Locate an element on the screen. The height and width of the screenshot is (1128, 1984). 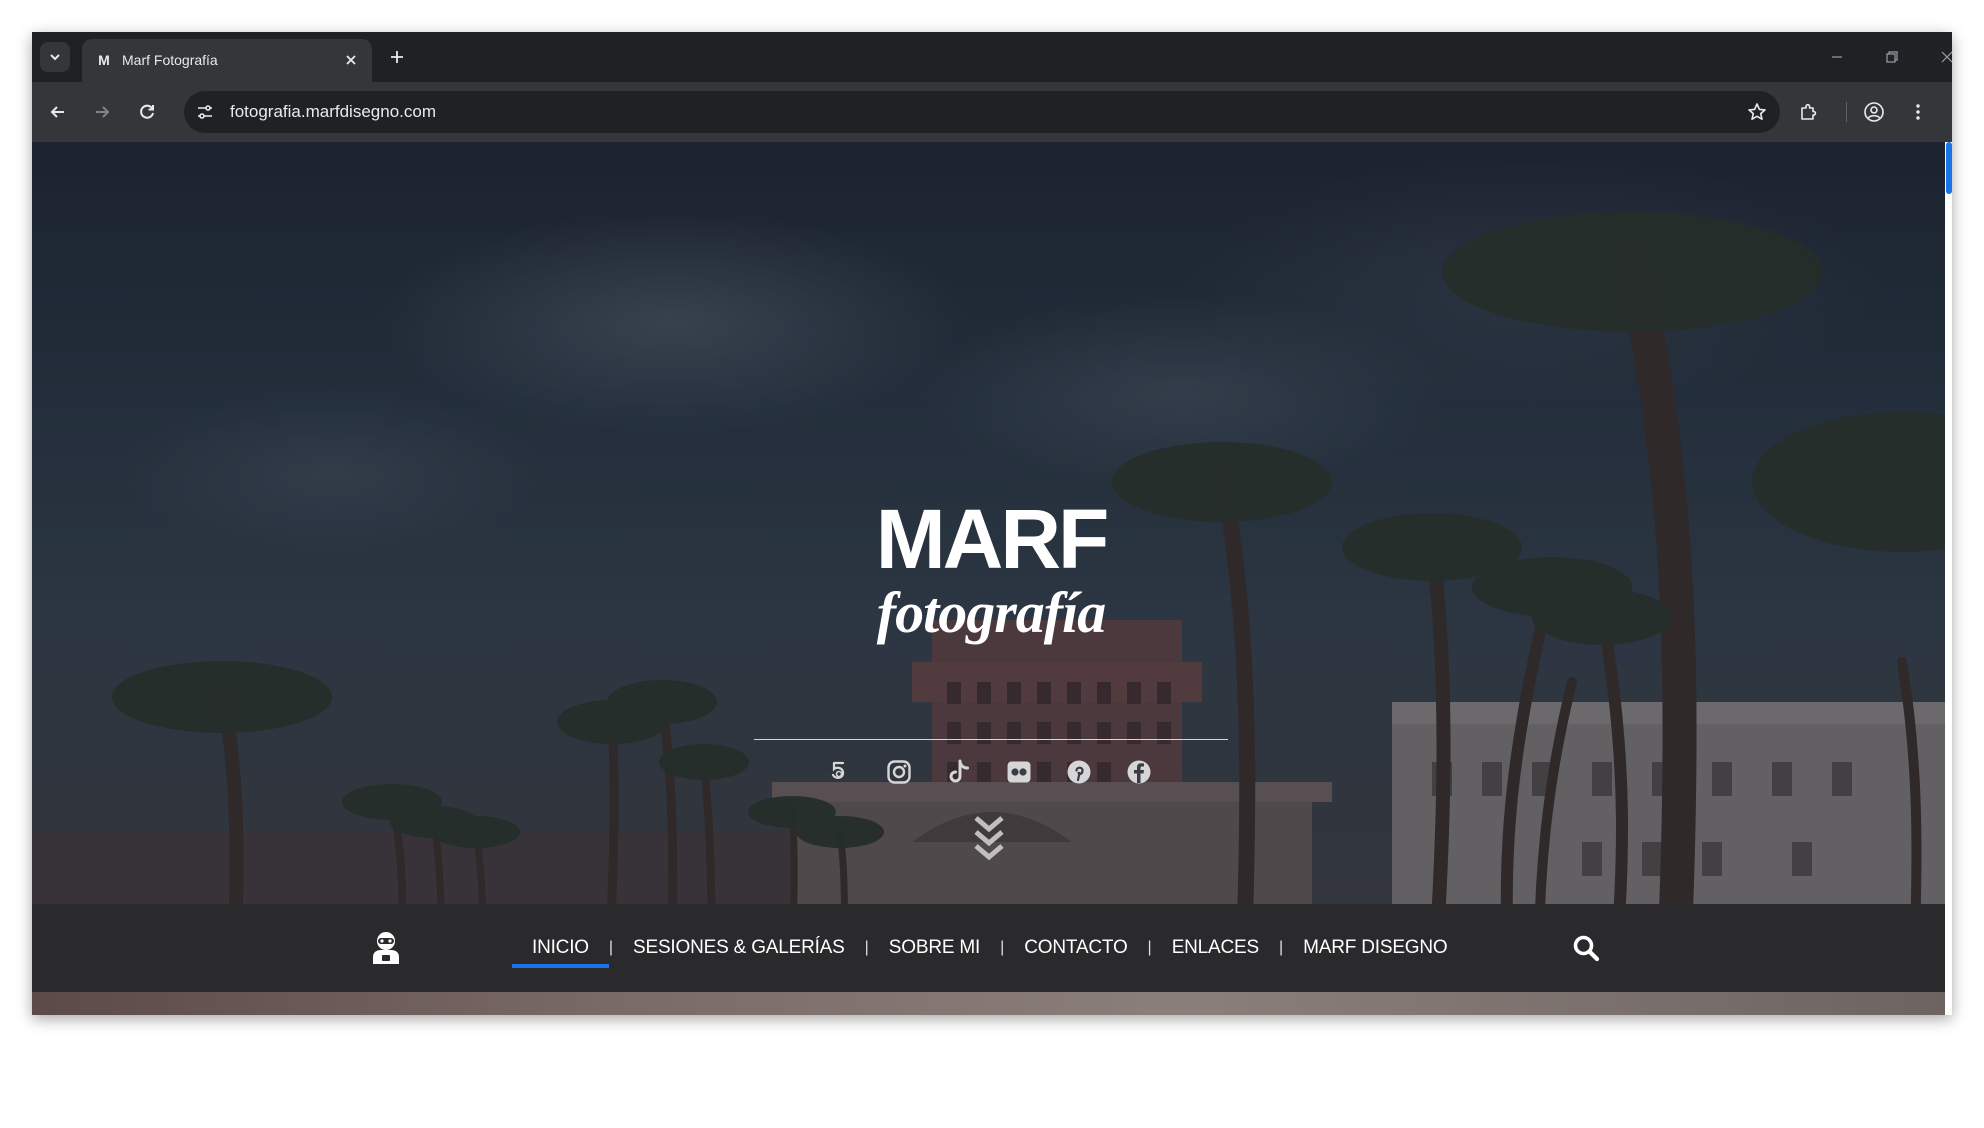
reload-button is located at coordinates (147, 112).